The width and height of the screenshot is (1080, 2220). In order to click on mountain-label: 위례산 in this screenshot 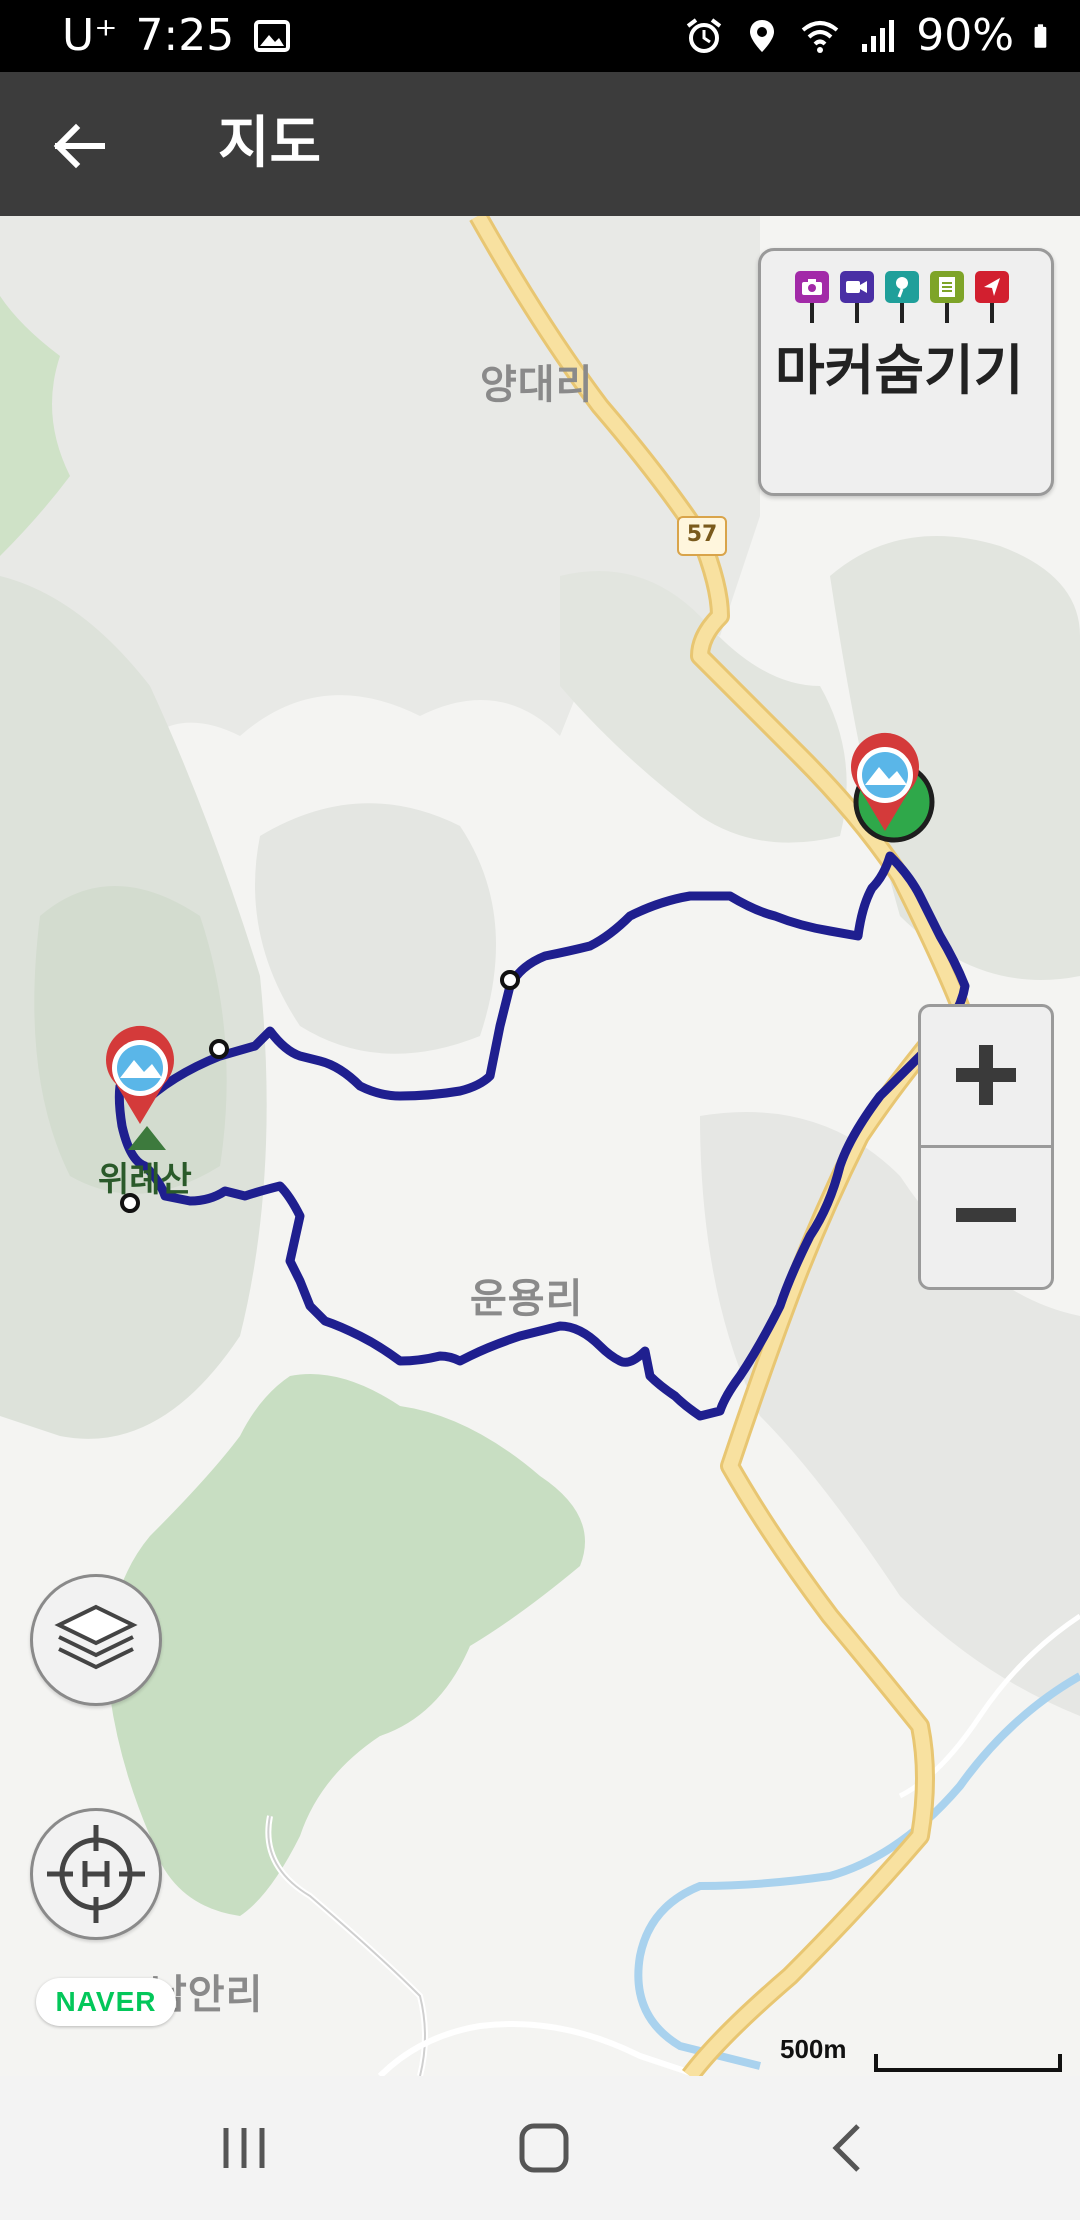, I will do `click(145, 1180)`.